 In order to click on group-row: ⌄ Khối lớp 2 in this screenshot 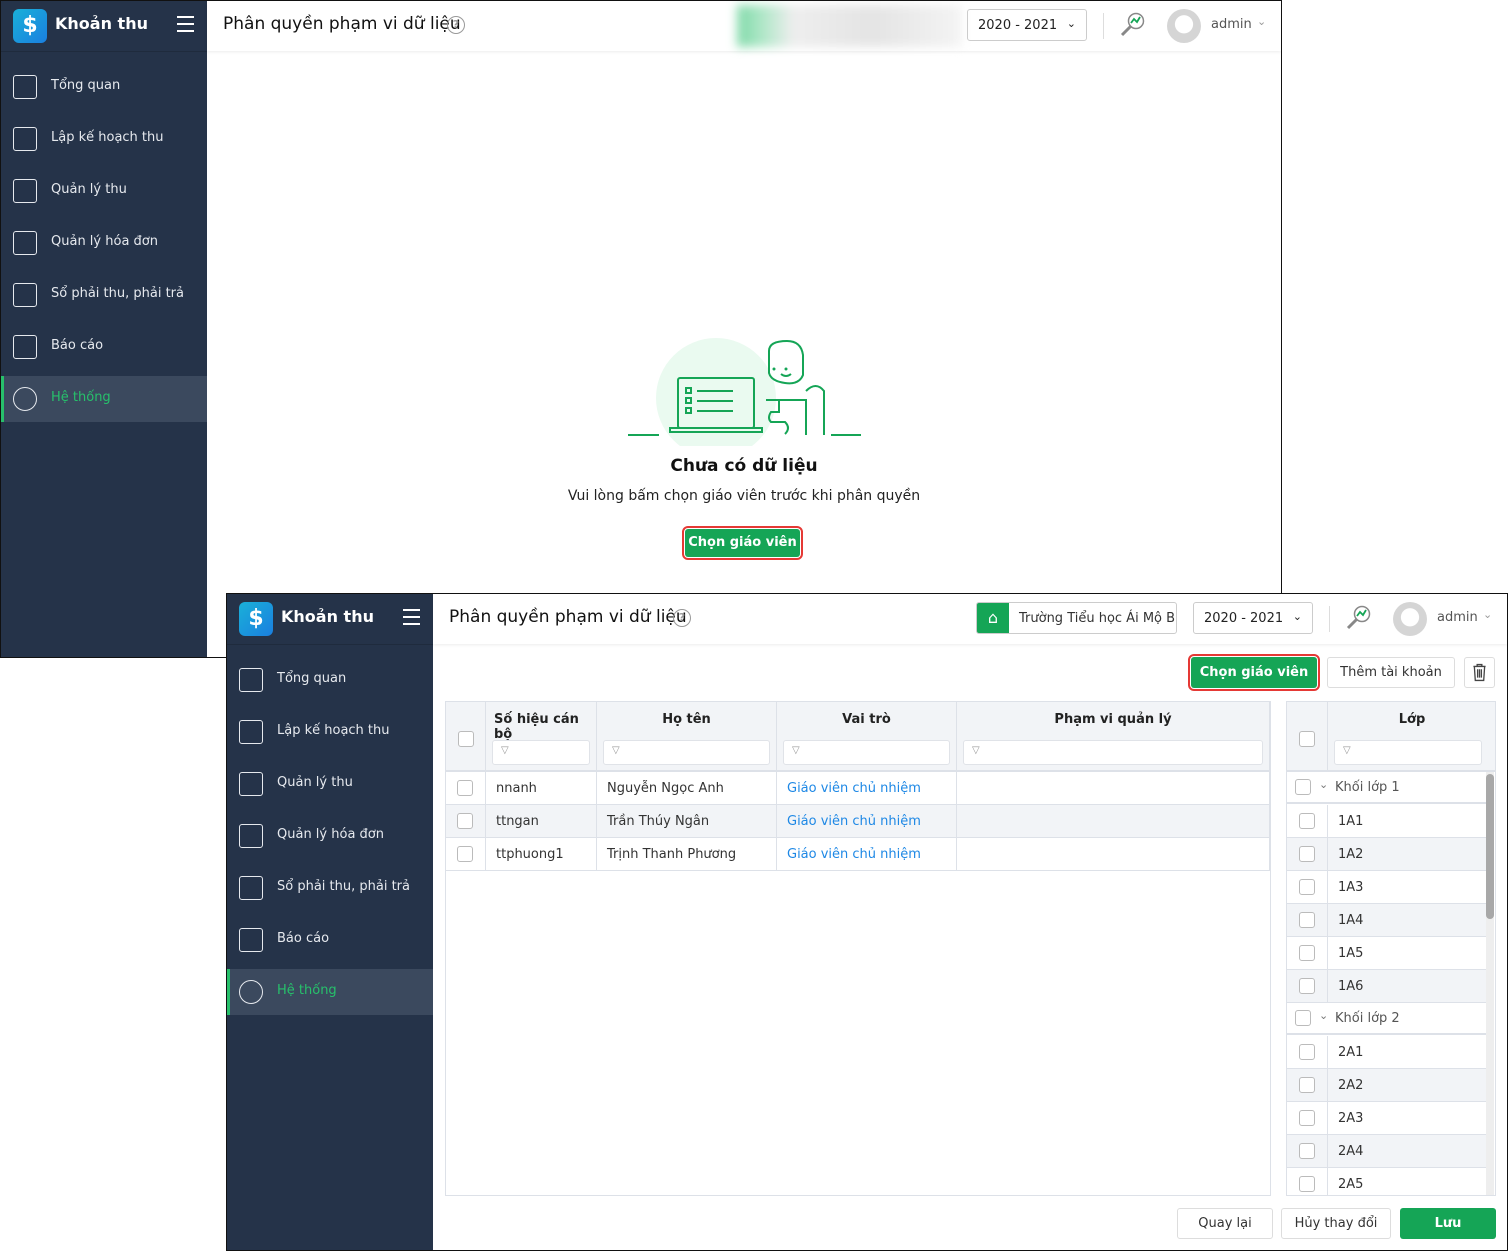, I will do `click(1386, 1019)`.